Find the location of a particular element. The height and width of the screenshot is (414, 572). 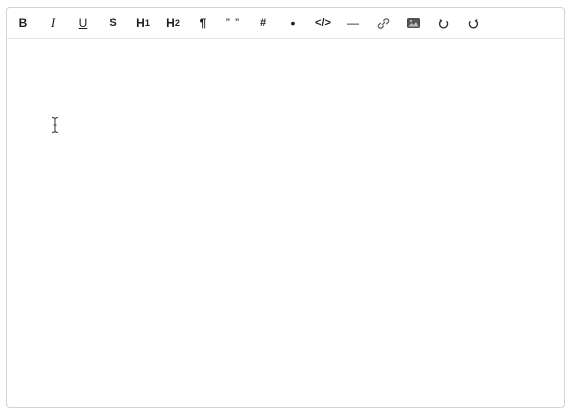

redo-icon is located at coordinates (473, 23).